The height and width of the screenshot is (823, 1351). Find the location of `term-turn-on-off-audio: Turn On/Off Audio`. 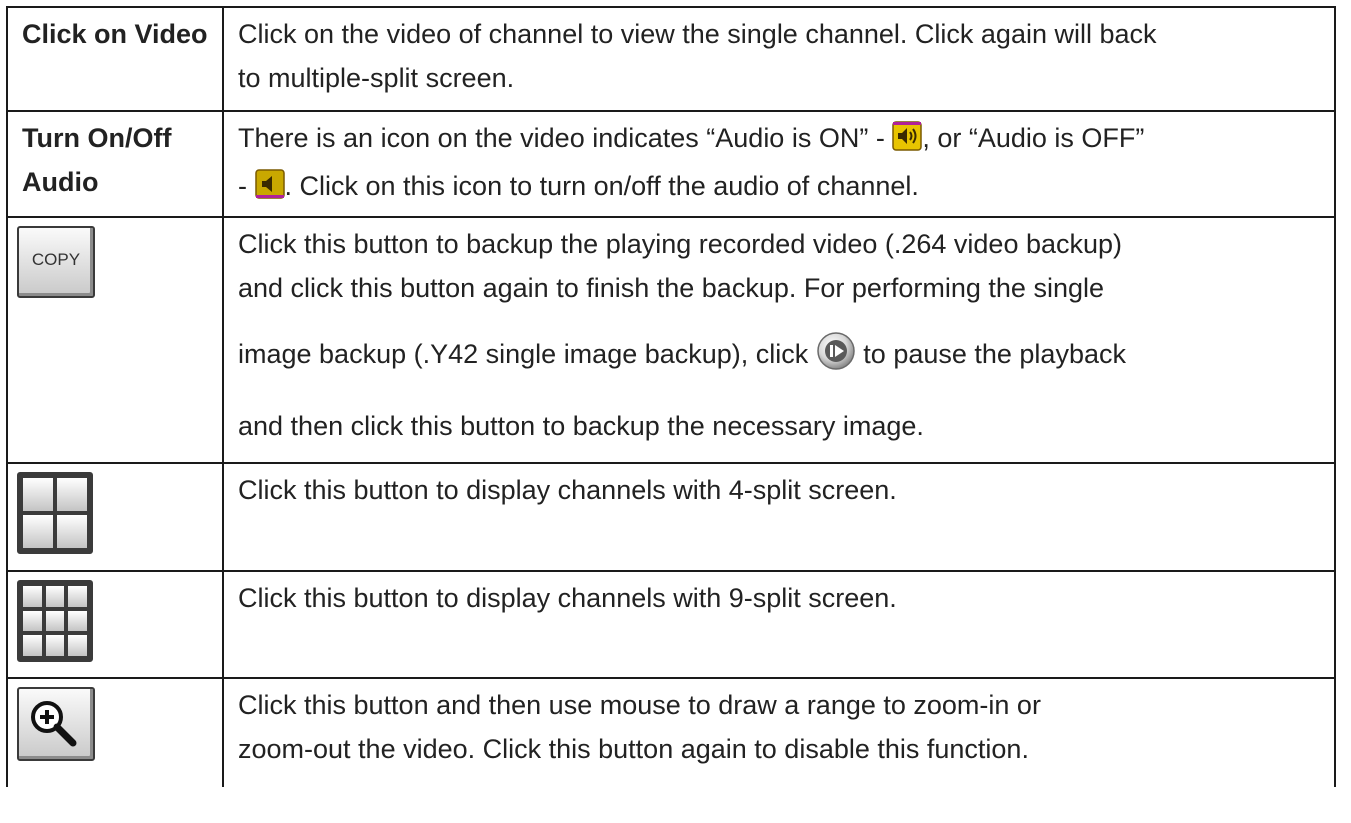

term-turn-on-off-audio: Turn On/Off Audio is located at coordinates (97, 160).